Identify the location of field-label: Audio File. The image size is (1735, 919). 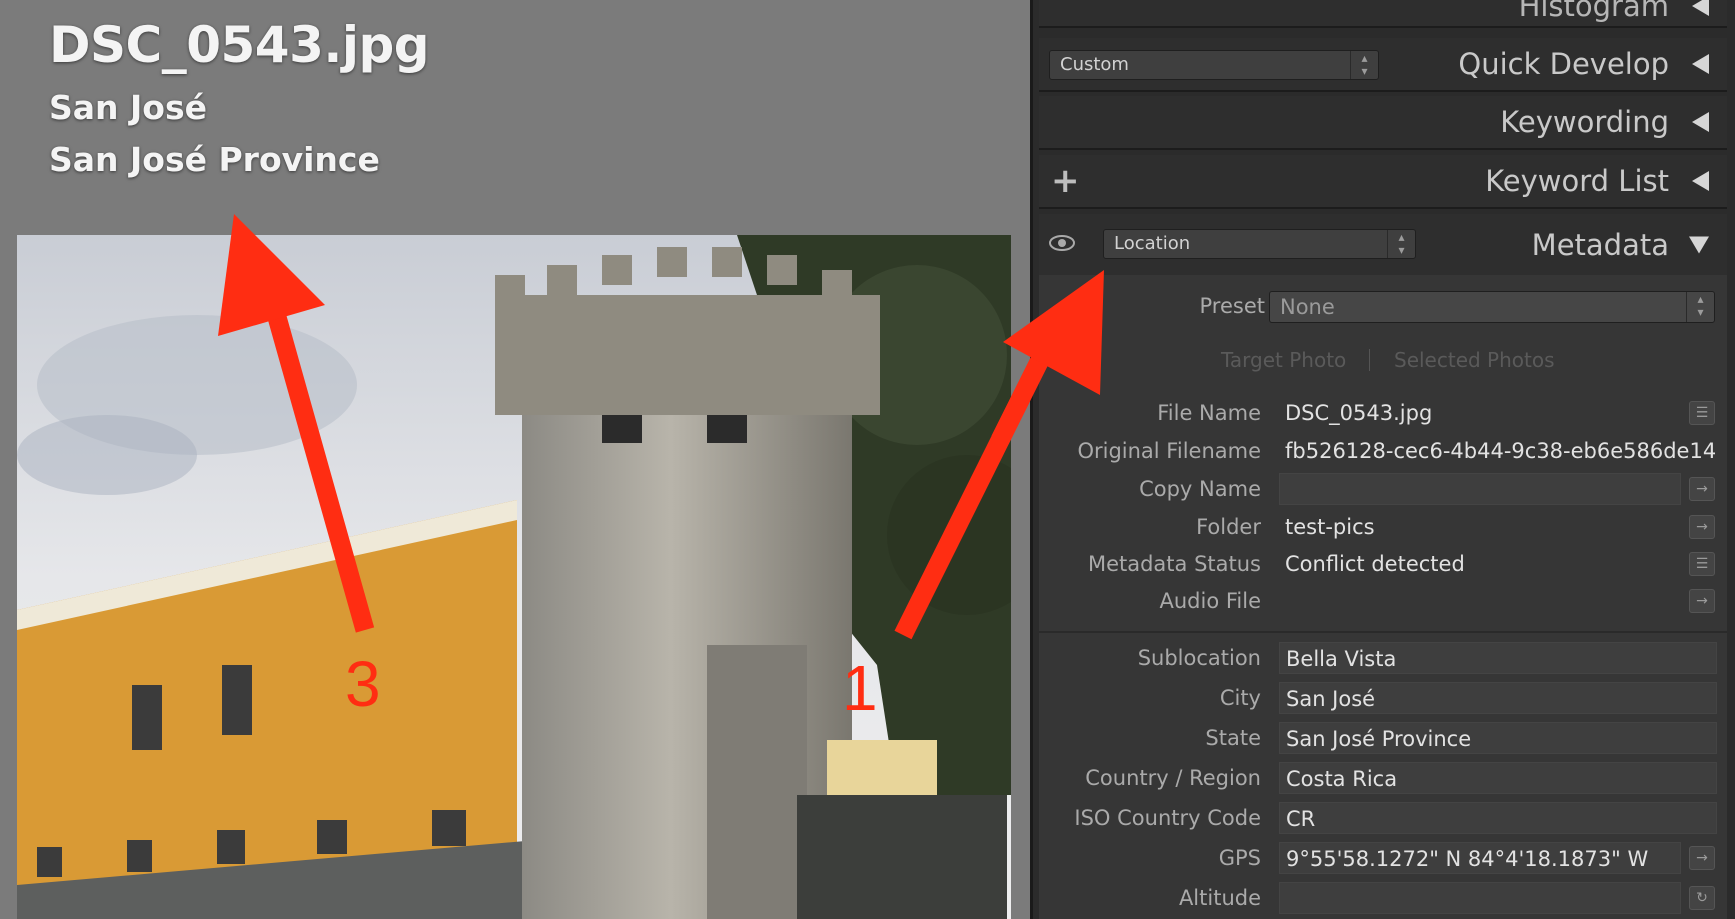
(1210, 601).